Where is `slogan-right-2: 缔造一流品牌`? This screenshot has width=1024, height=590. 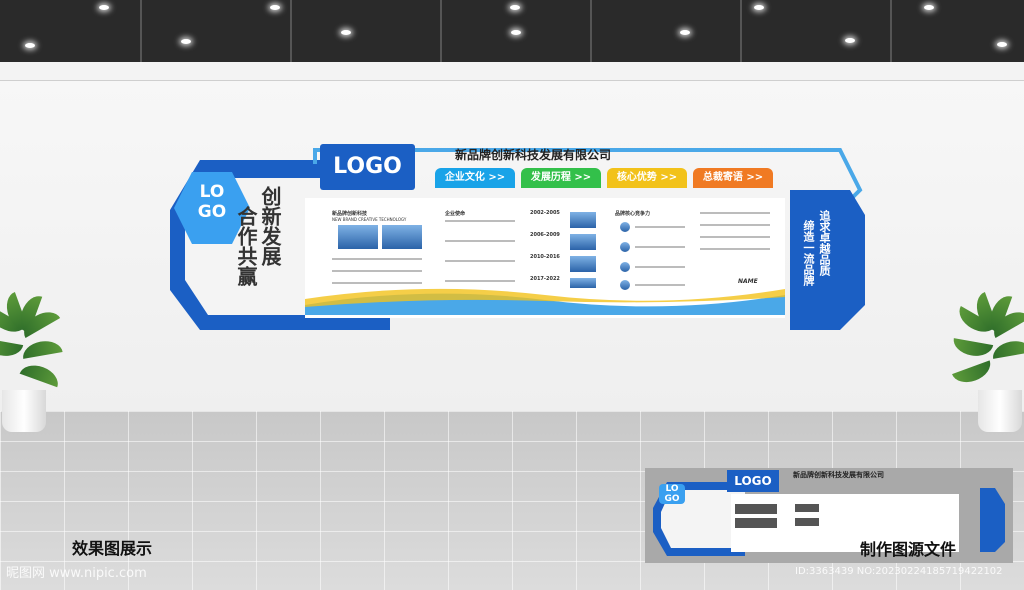 slogan-right-2: 缔造一流品牌 is located at coordinates (808, 253).